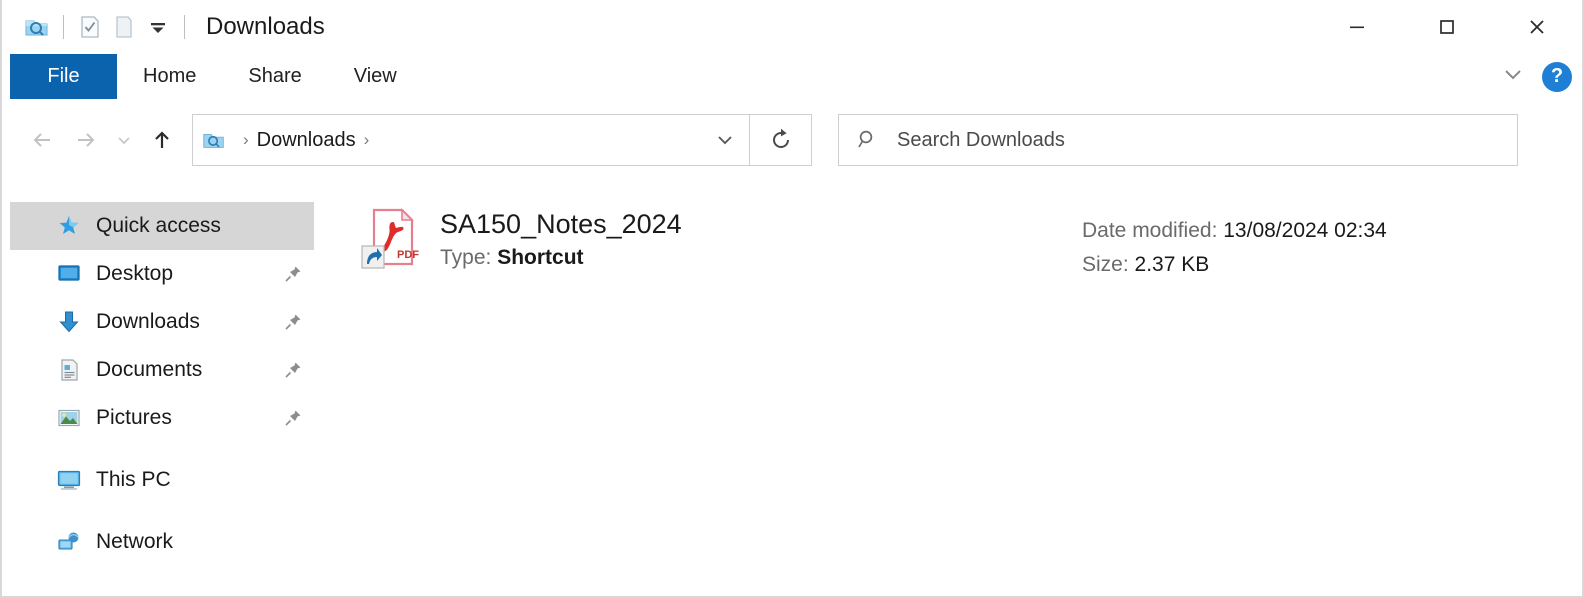 The width and height of the screenshot is (1584, 598). I want to click on address-bar: › Downloads ›, so click(471, 140).